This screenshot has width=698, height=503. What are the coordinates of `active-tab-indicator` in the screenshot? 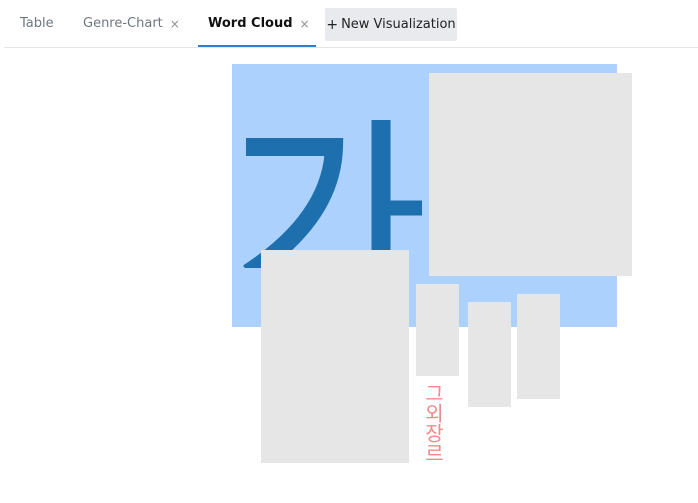 It's located at (257, 46).